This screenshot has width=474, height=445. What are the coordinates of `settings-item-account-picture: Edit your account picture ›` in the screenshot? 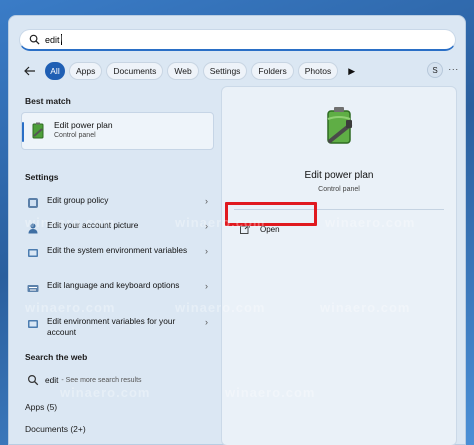 It's located at (117, 227).